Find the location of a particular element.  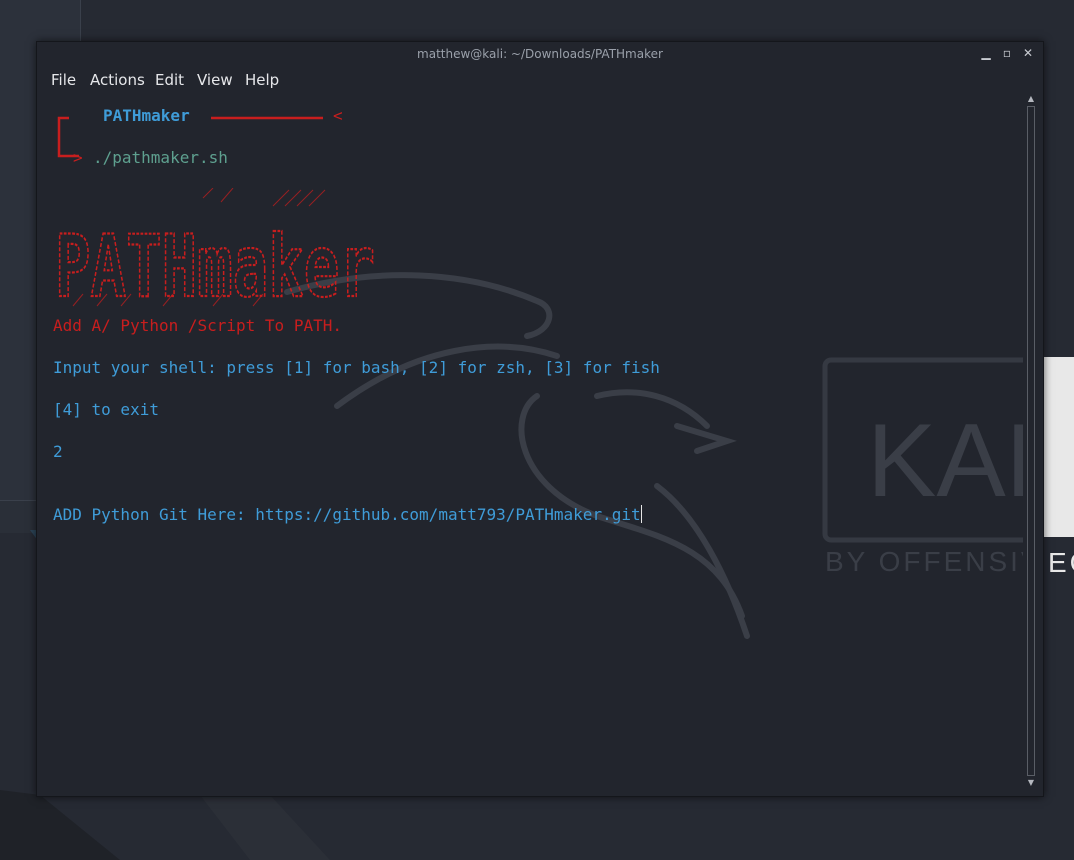

menu-help-label: Help is located at coordinates (262, 80).